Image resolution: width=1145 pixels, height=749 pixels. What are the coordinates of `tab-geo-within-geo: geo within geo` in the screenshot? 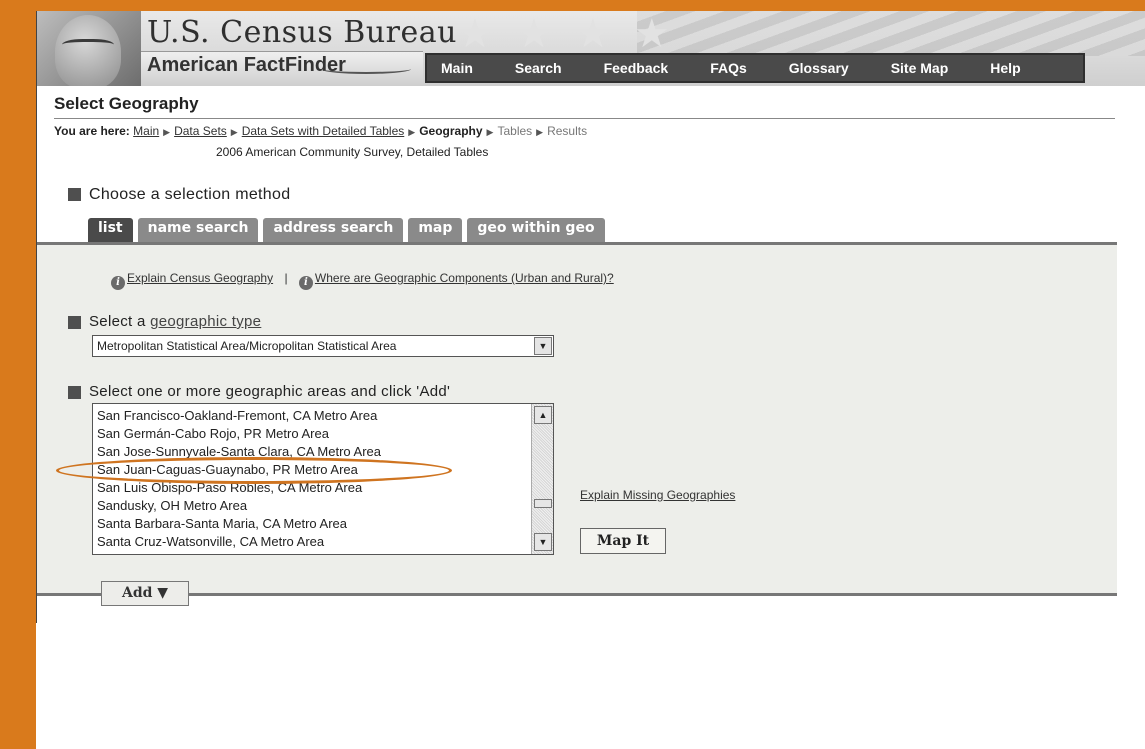 It's located at (536, 230).